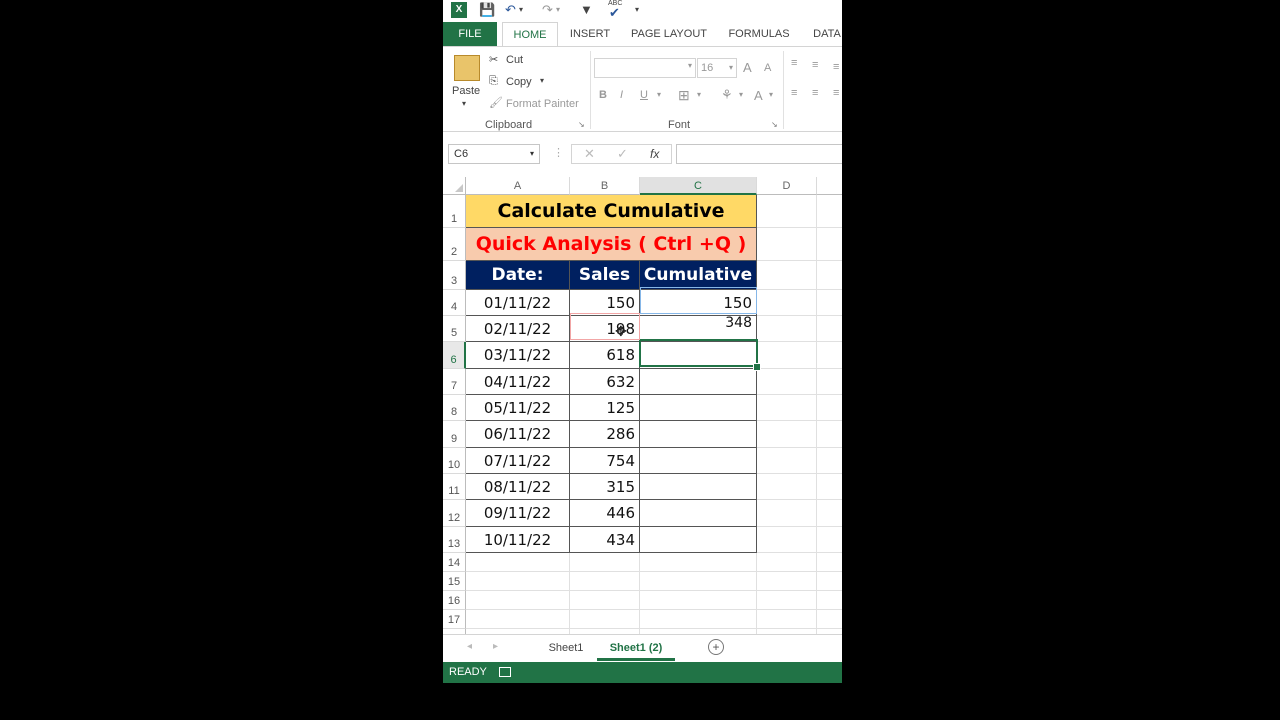  Describe the element at coordinates (494, 154) in the screenshot. I see `name-box: C6 ▾` at that location.